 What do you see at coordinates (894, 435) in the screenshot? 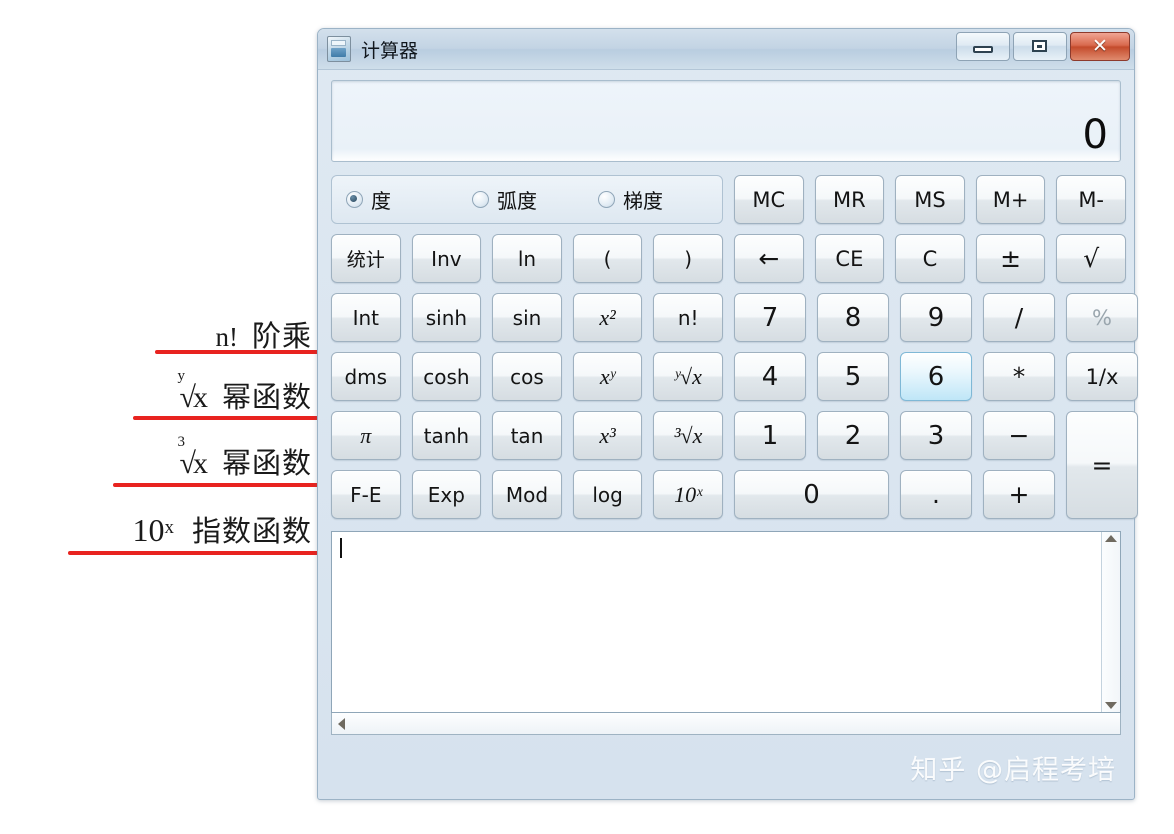
I see `number-row-123: 1 2 3 −` at bounding box center [894, 435].